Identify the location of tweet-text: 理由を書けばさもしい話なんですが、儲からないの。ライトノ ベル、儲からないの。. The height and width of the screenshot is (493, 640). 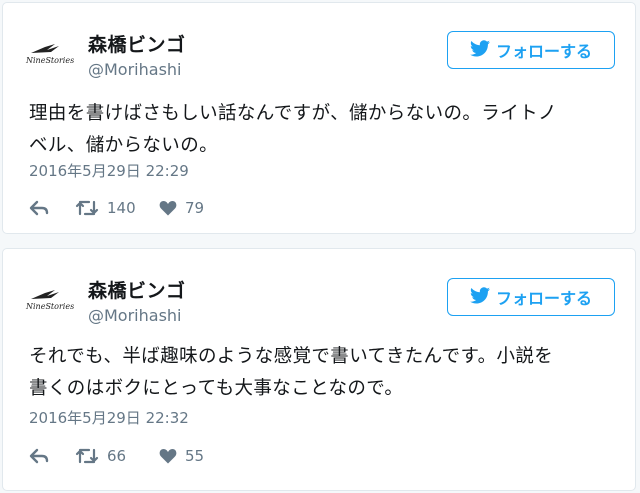
(324, 130).